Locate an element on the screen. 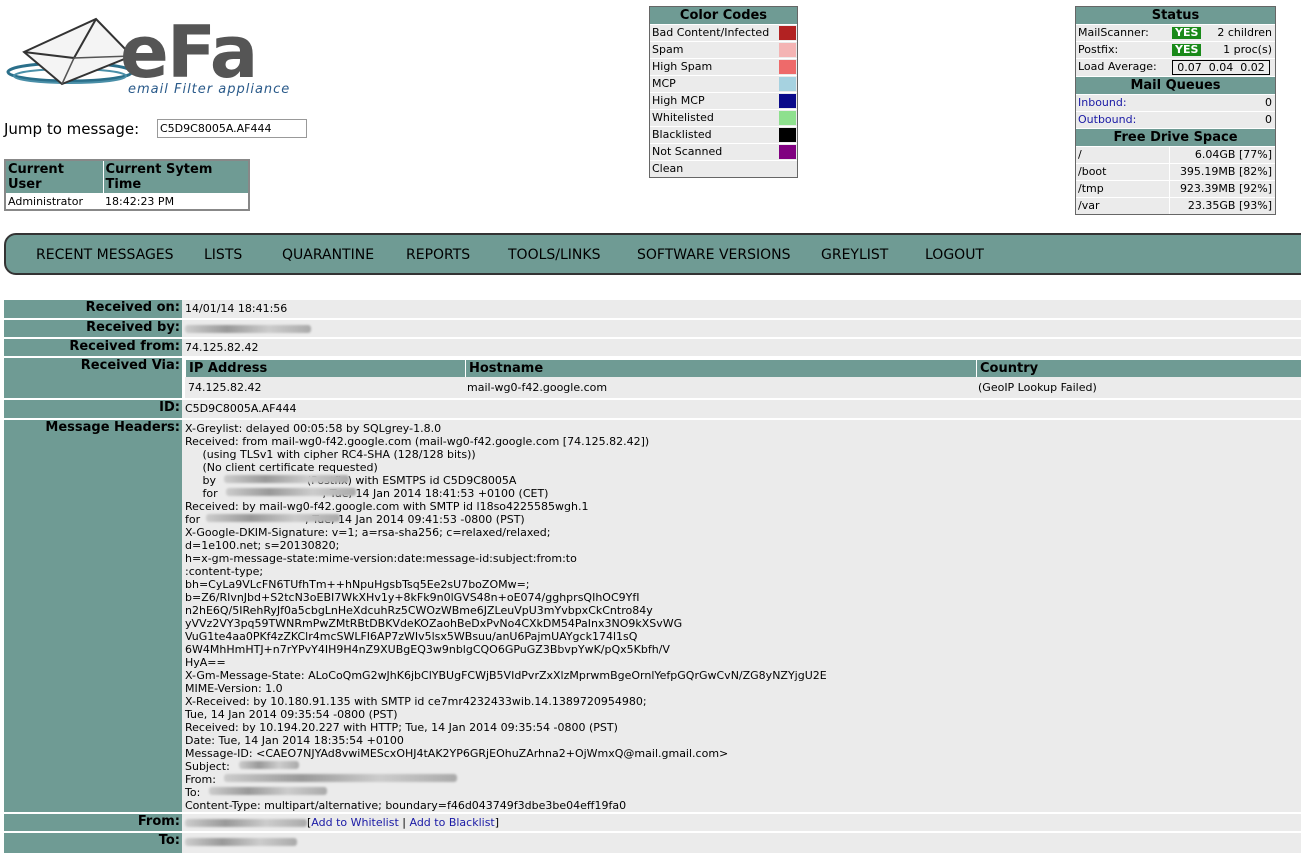 This screenshot has height=853, width=1301. color-code-row: High MCP is located at coordinates (723, 100).